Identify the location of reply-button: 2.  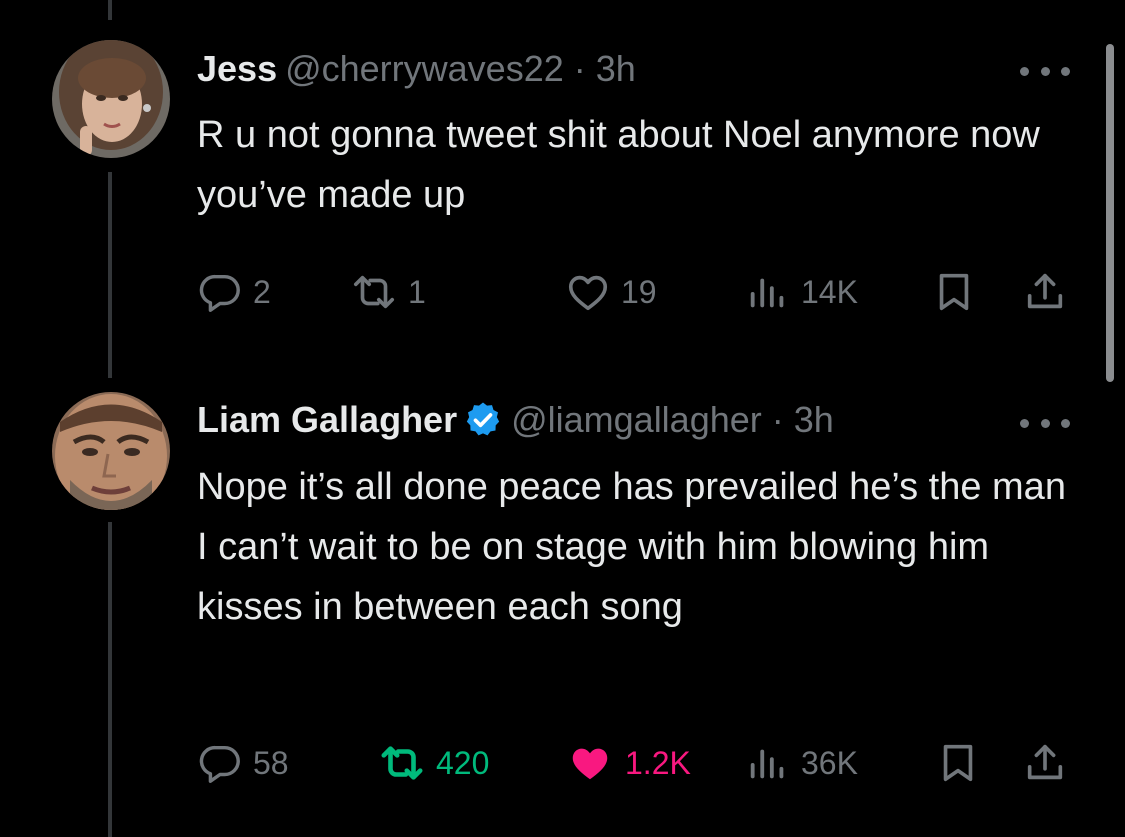
(234, 292).